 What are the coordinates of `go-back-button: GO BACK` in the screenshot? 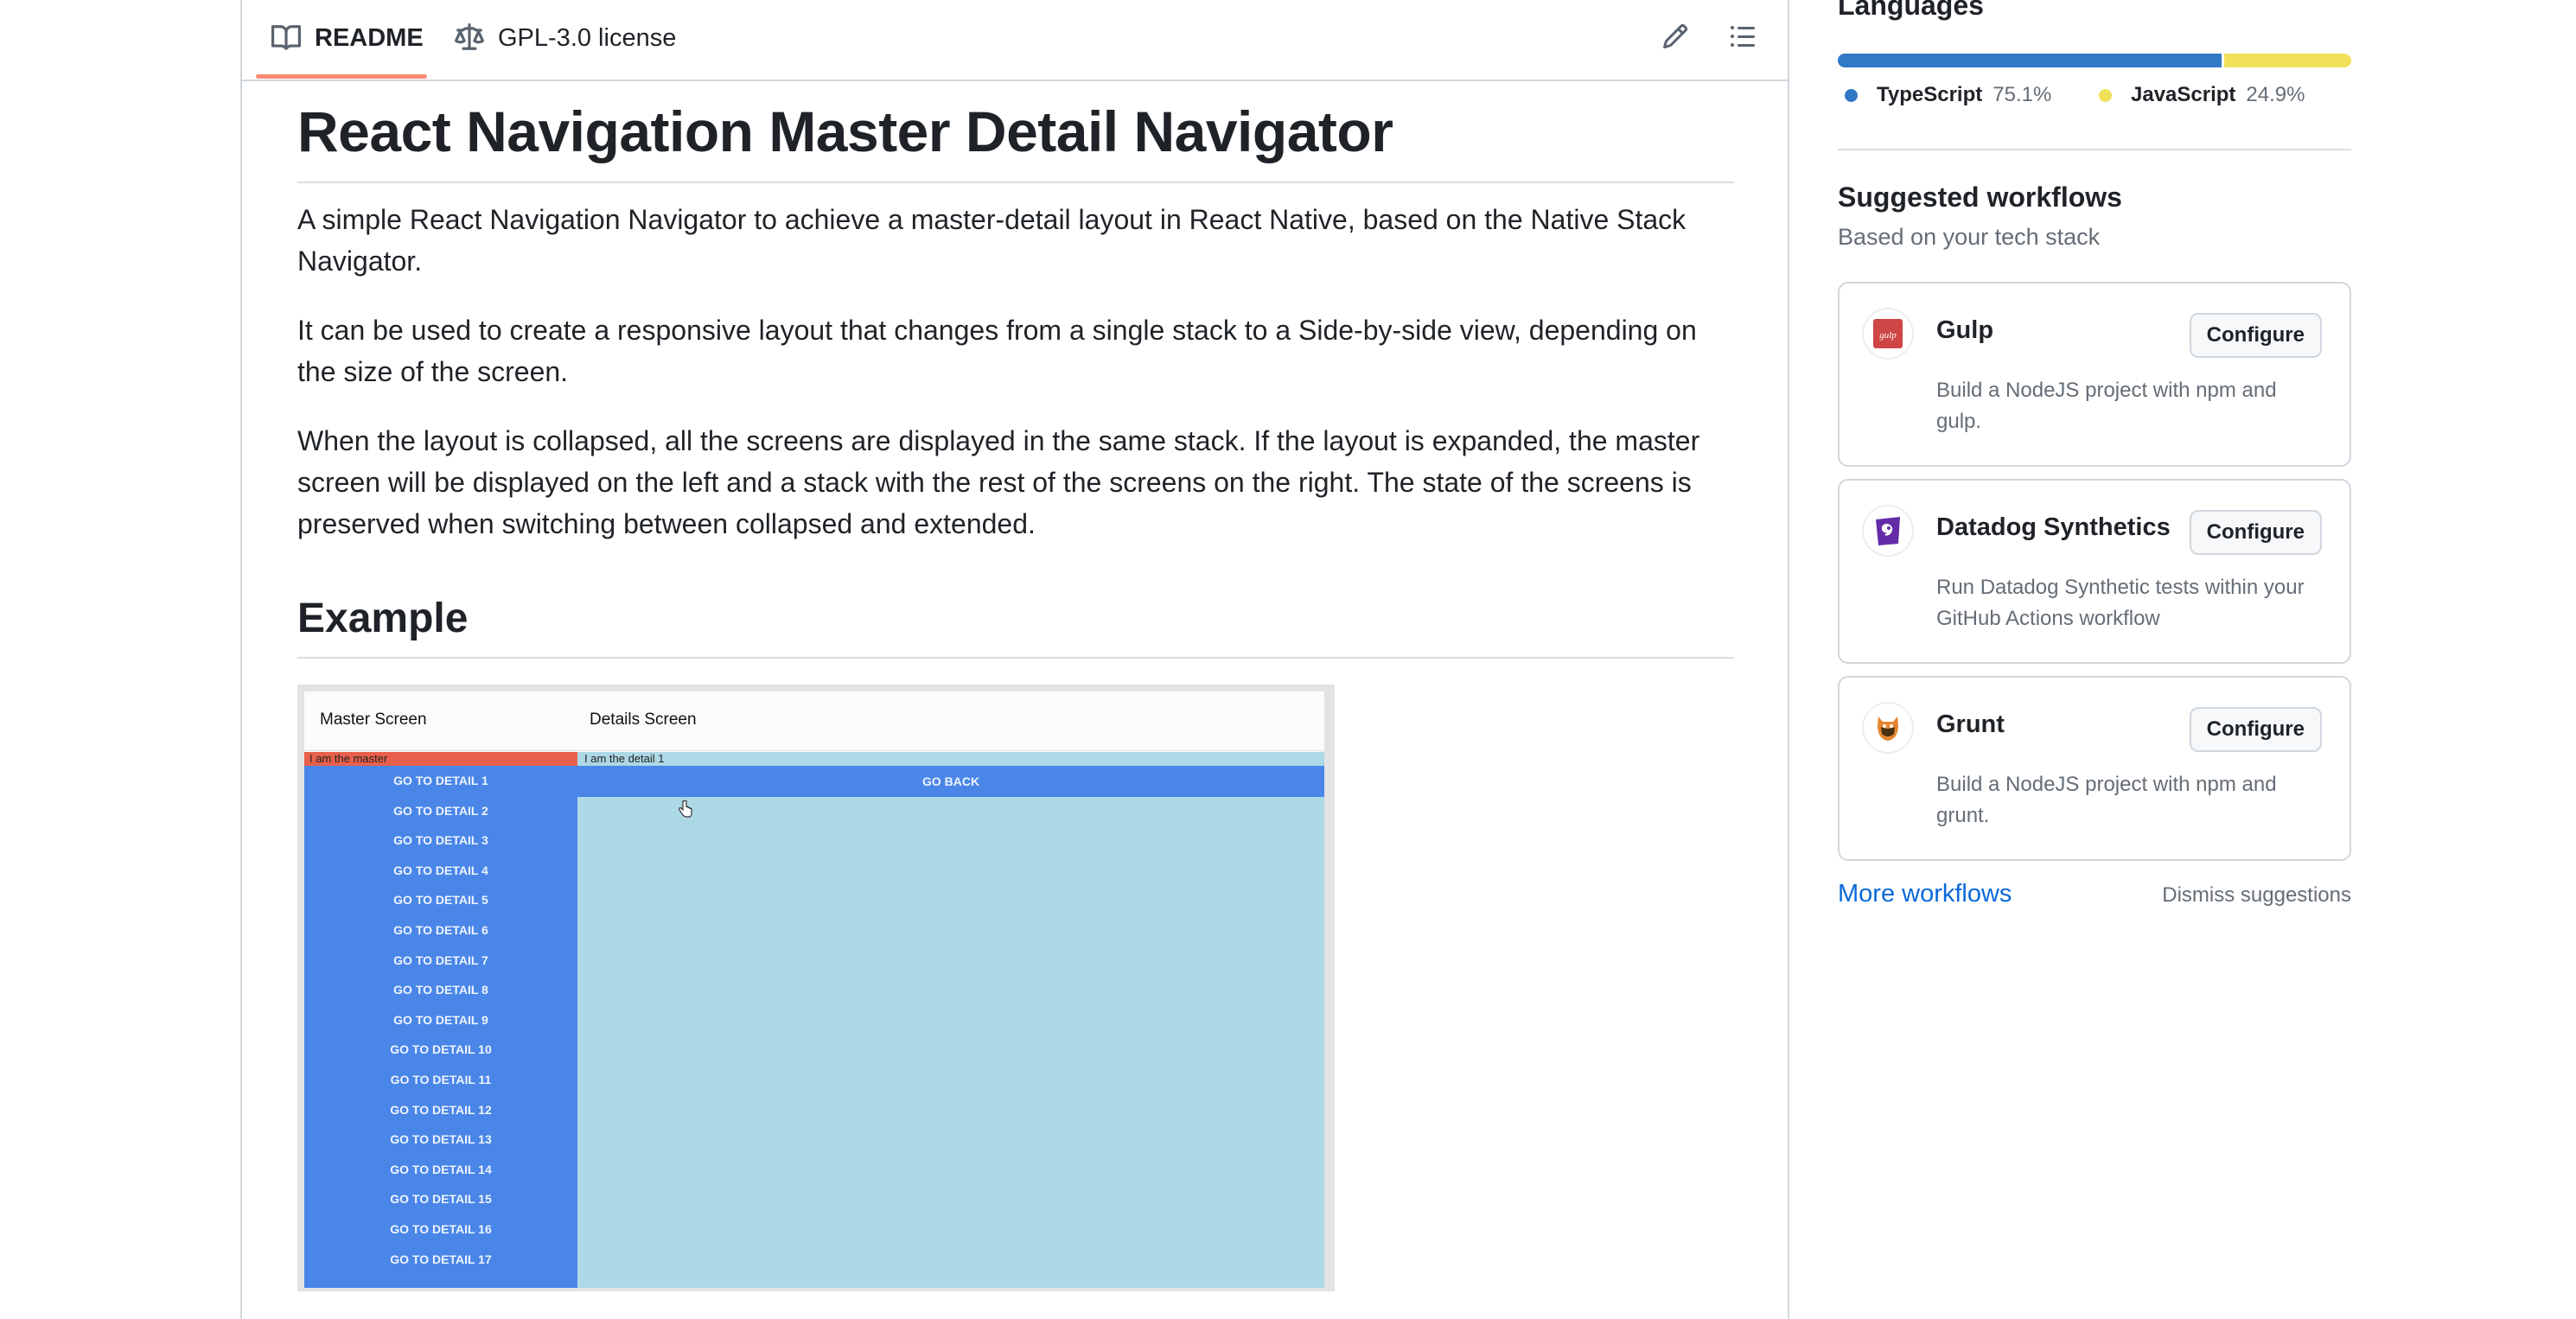 It's located at (950, 781).